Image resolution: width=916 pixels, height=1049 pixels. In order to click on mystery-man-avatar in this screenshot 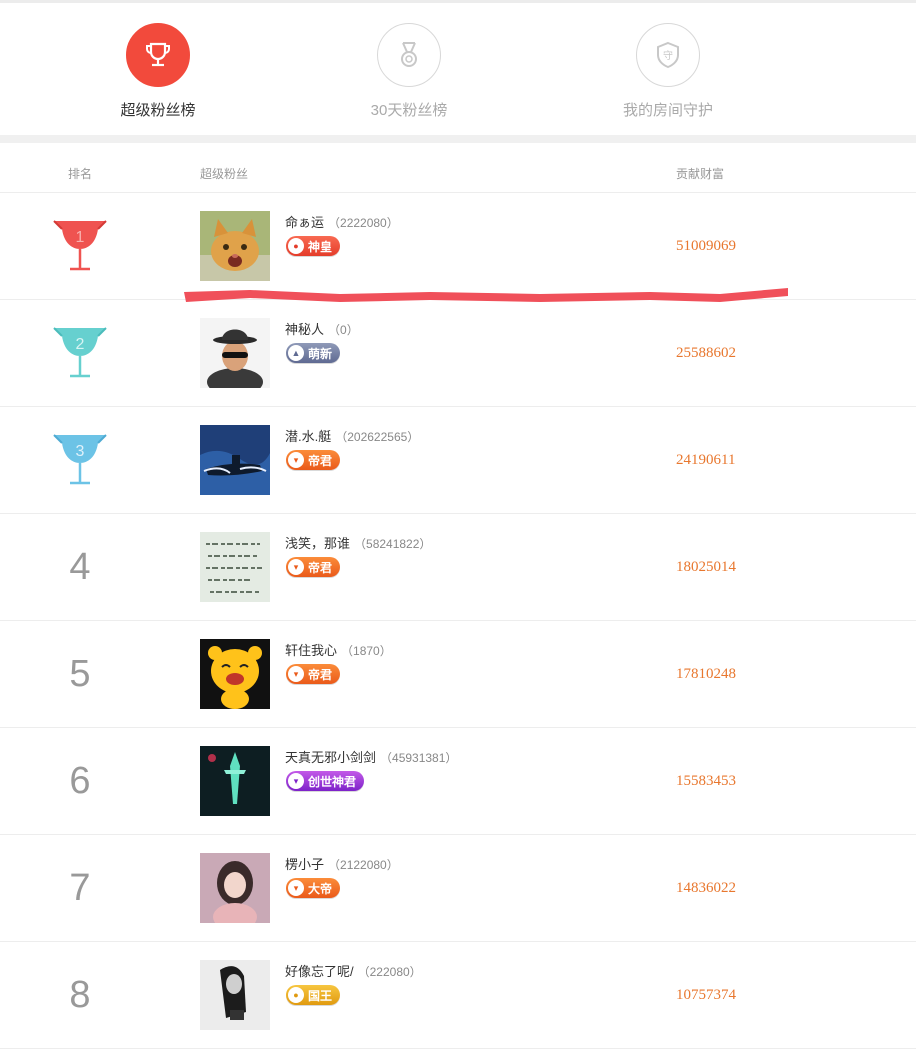, I will do `click(235, 353)`.